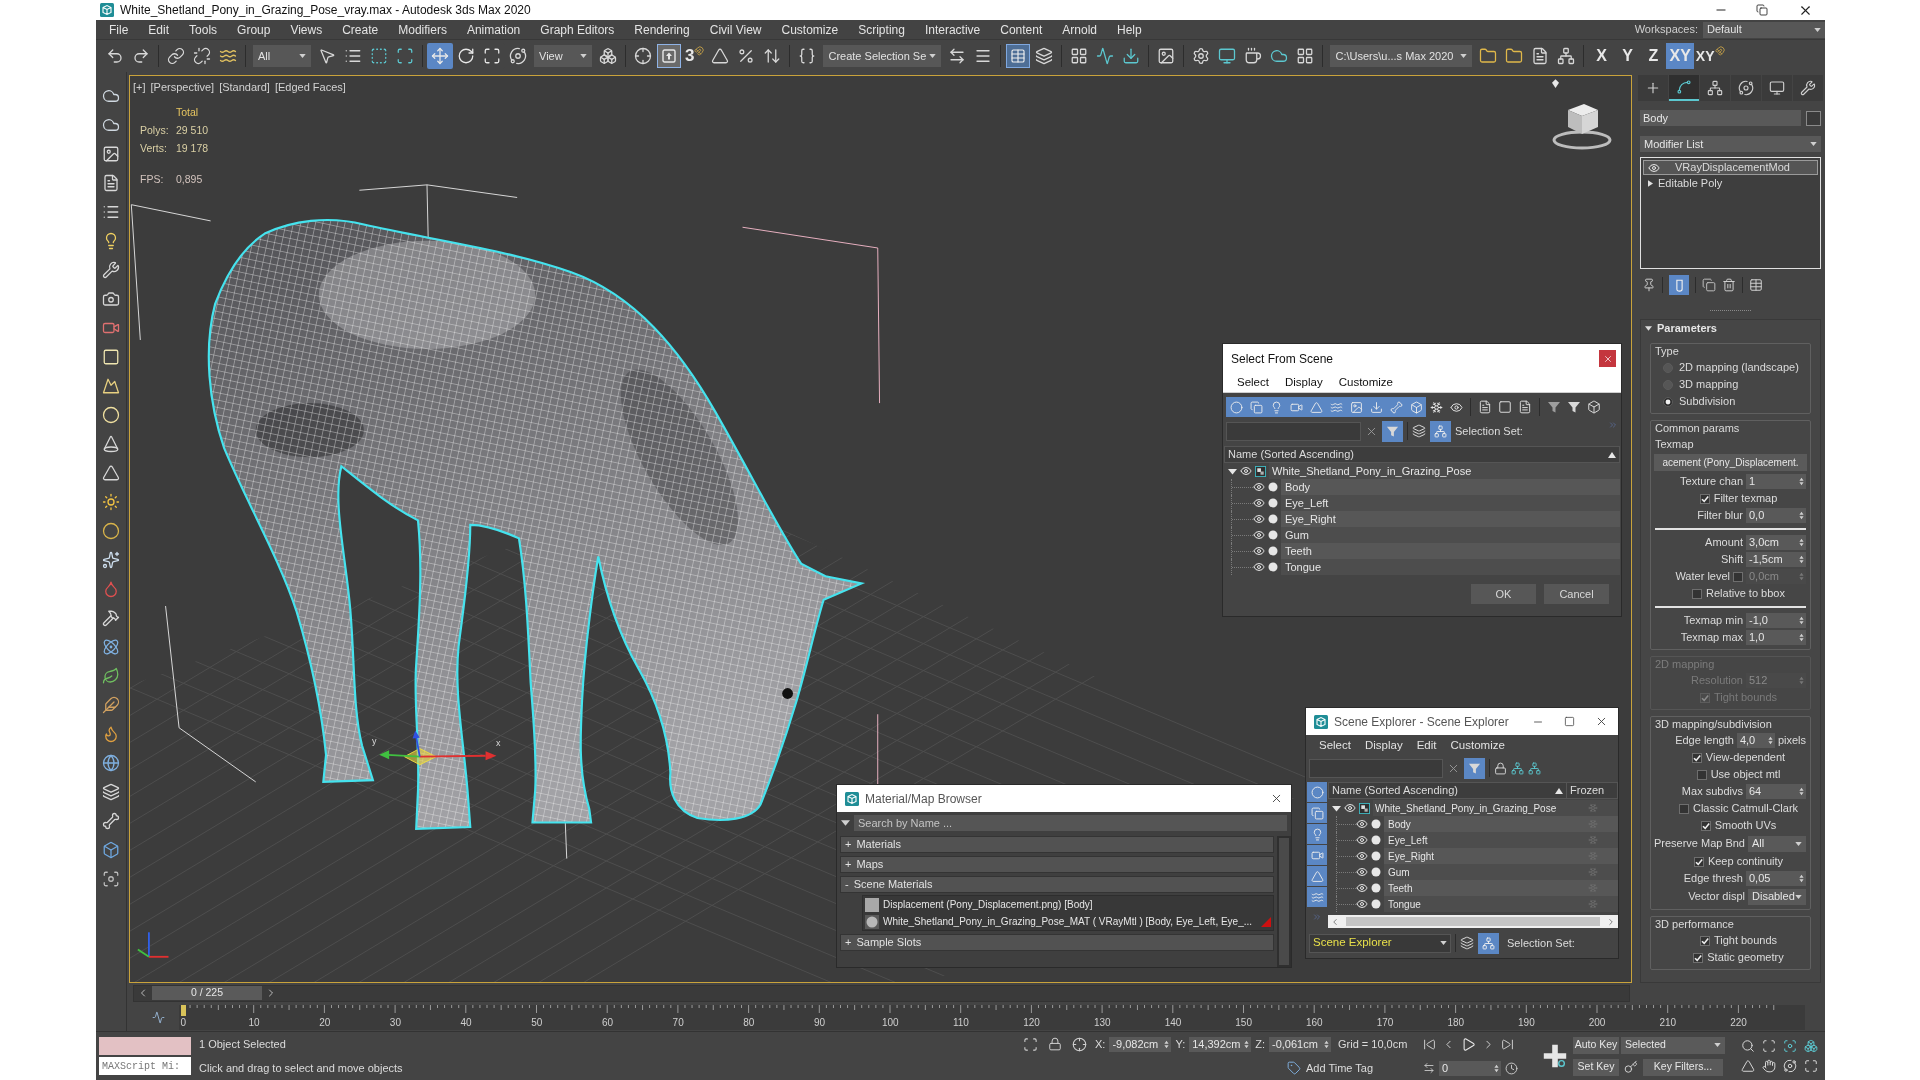  Describe the element at coordinates (1574, 407) in the screenshot. I see `funnel-icon` at that location.